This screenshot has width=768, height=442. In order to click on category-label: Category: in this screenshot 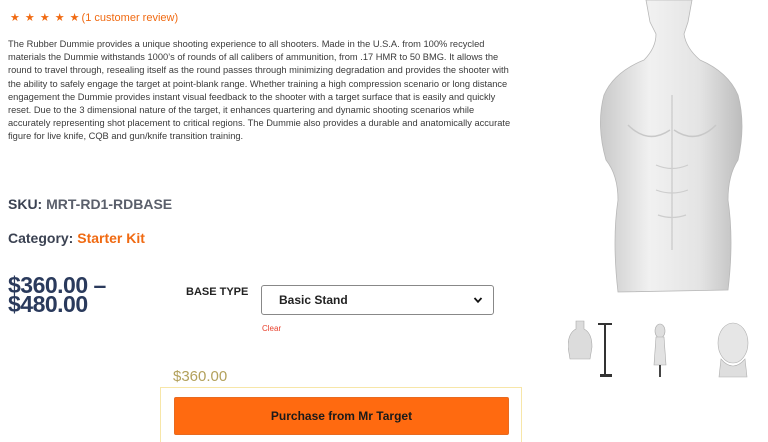, I will do `click(41, 238)`.